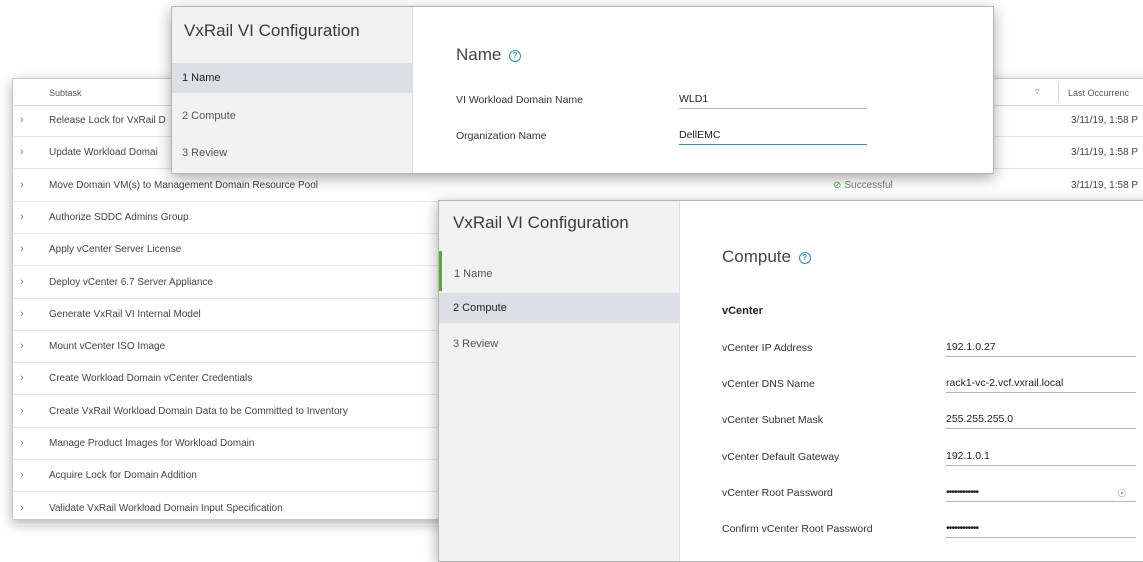 This screenshot has height=562, width=1143. I want to click on column-divider, so click(1058, 92).